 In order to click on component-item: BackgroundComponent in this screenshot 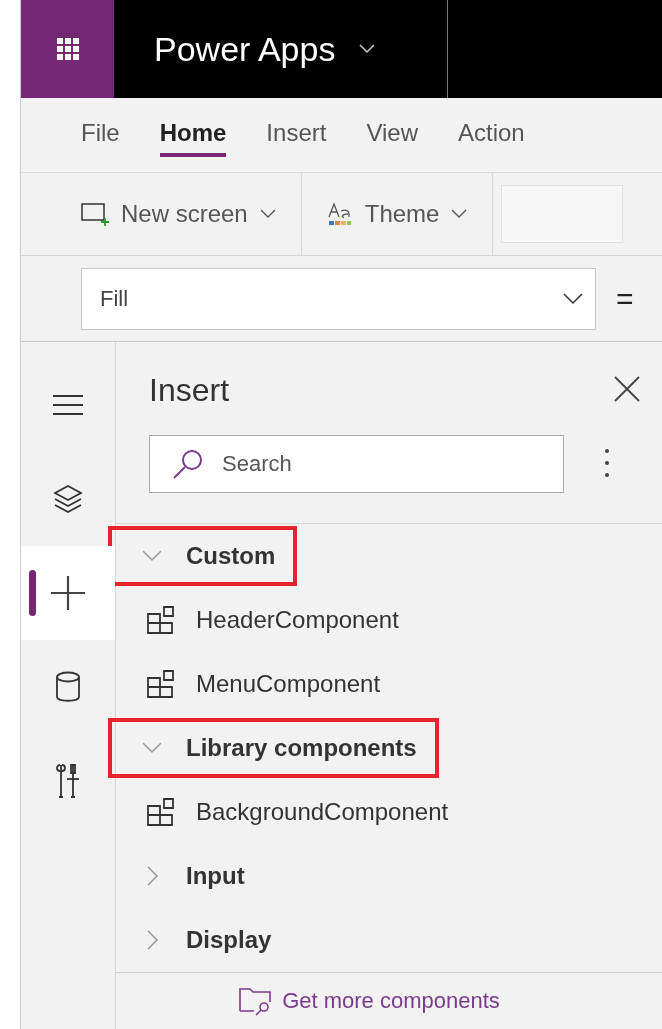, I will do `click(282, 812)`.